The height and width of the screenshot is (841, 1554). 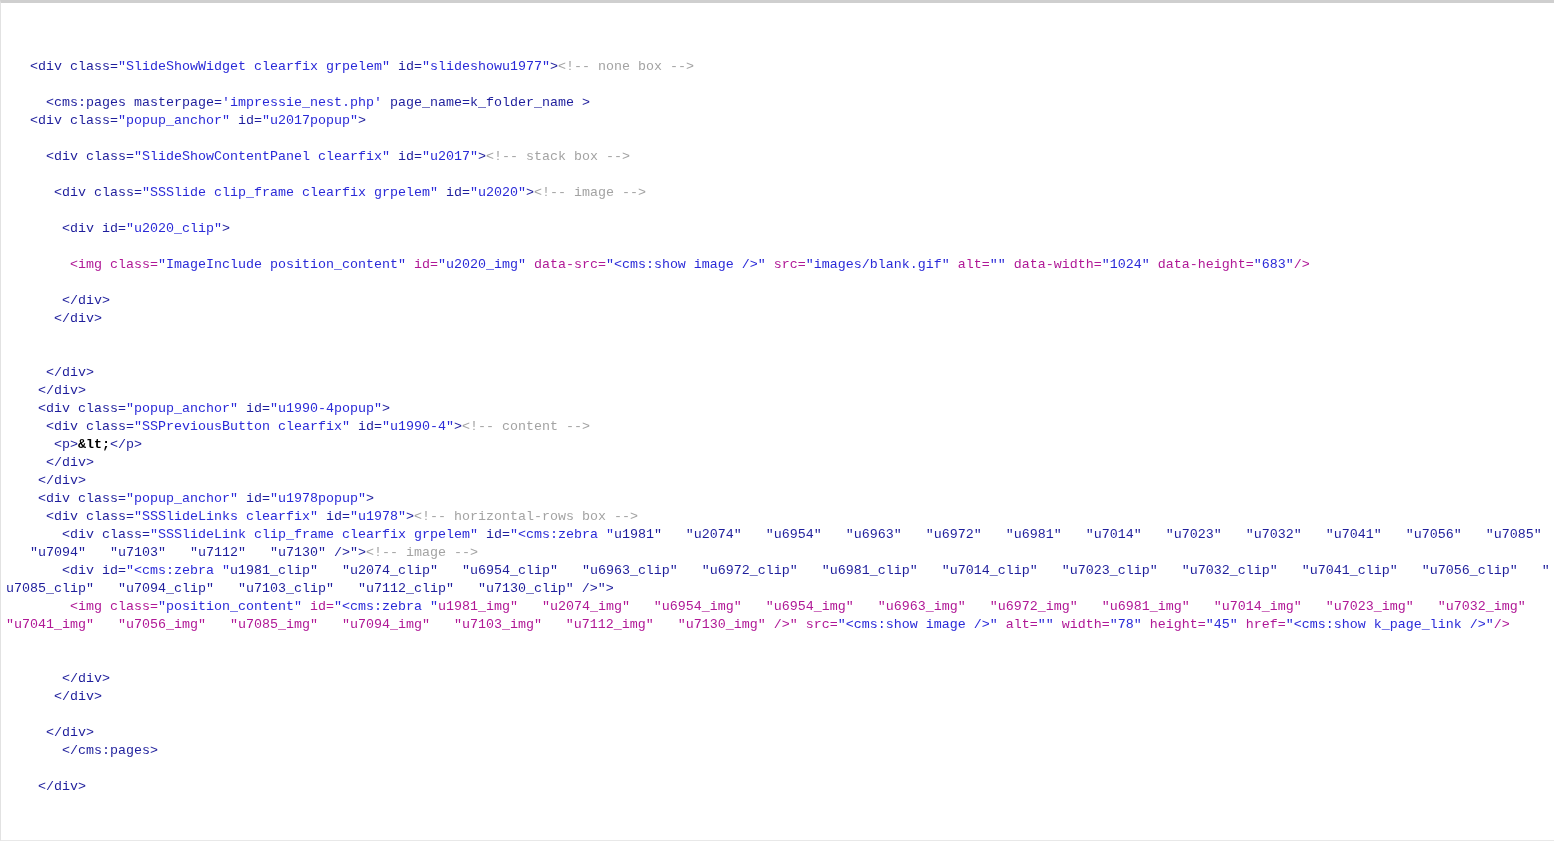 I want to click on code-line: <img class="ImageInclude position_content" id="u2020_img" data-src="<cms:show image />" src="images/blank.gif" alt="" data-width="1024" data-height="683"/>, so click(x=689, y=265).